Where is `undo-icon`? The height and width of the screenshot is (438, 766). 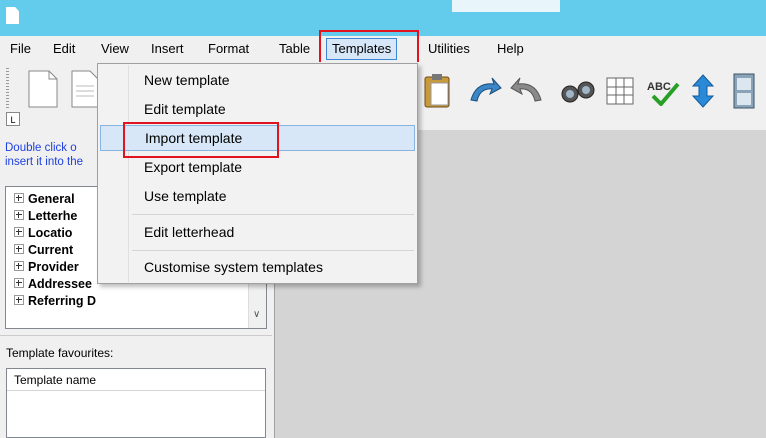
undo-icon is located at coordinates (485, 91).